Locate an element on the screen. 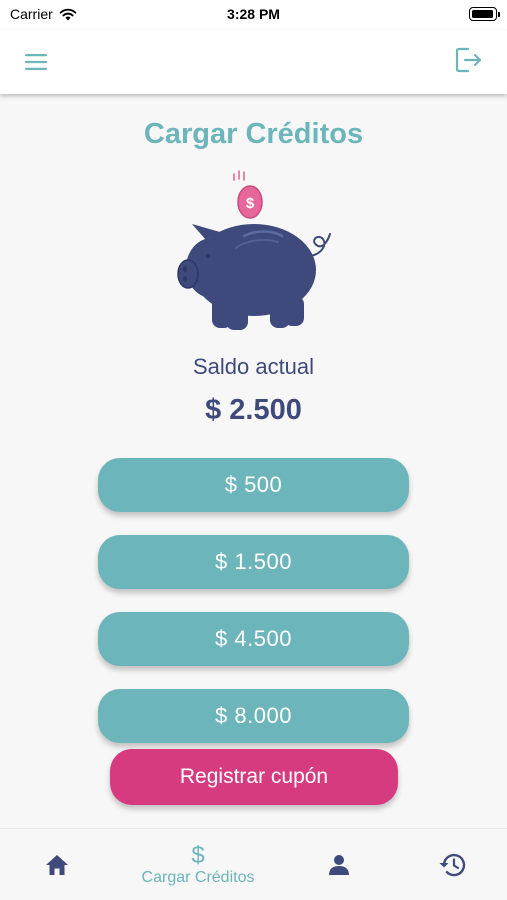  person-icon is located at coordinates (339, 865).